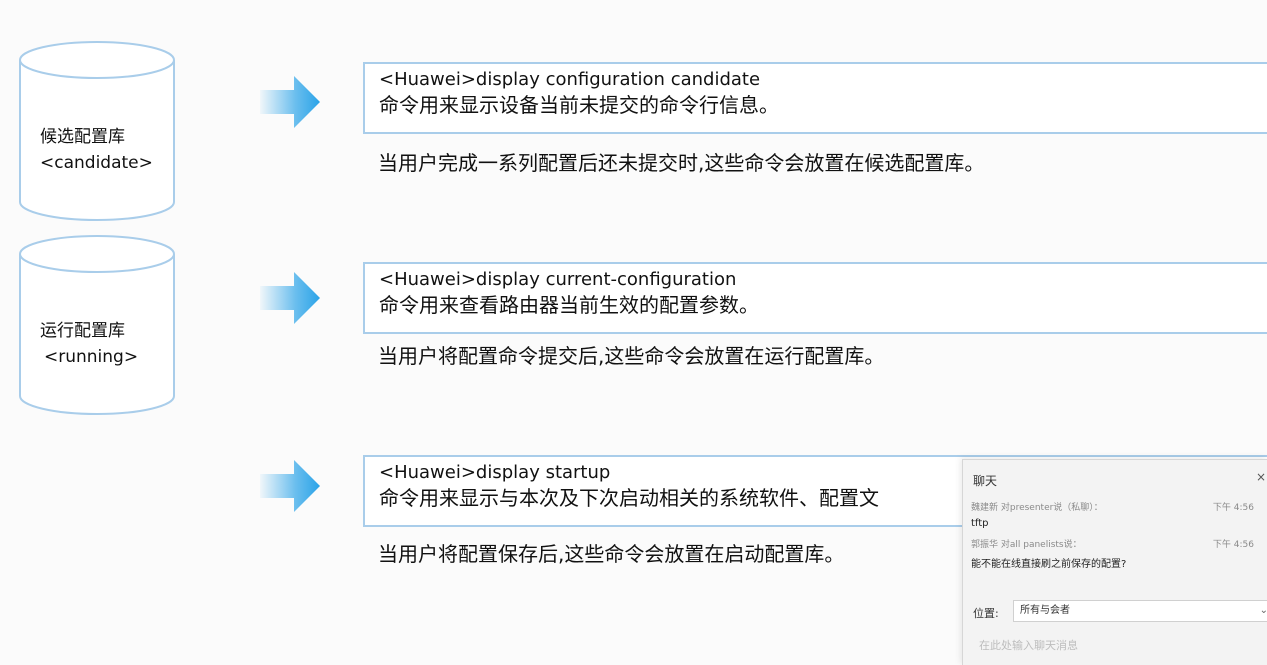  Describe the element at coordinates (631, 356) in the screenshot. I see `command-note: 当用户将配置命令提交后,这些命令会放置在运行配置库。` at that location.